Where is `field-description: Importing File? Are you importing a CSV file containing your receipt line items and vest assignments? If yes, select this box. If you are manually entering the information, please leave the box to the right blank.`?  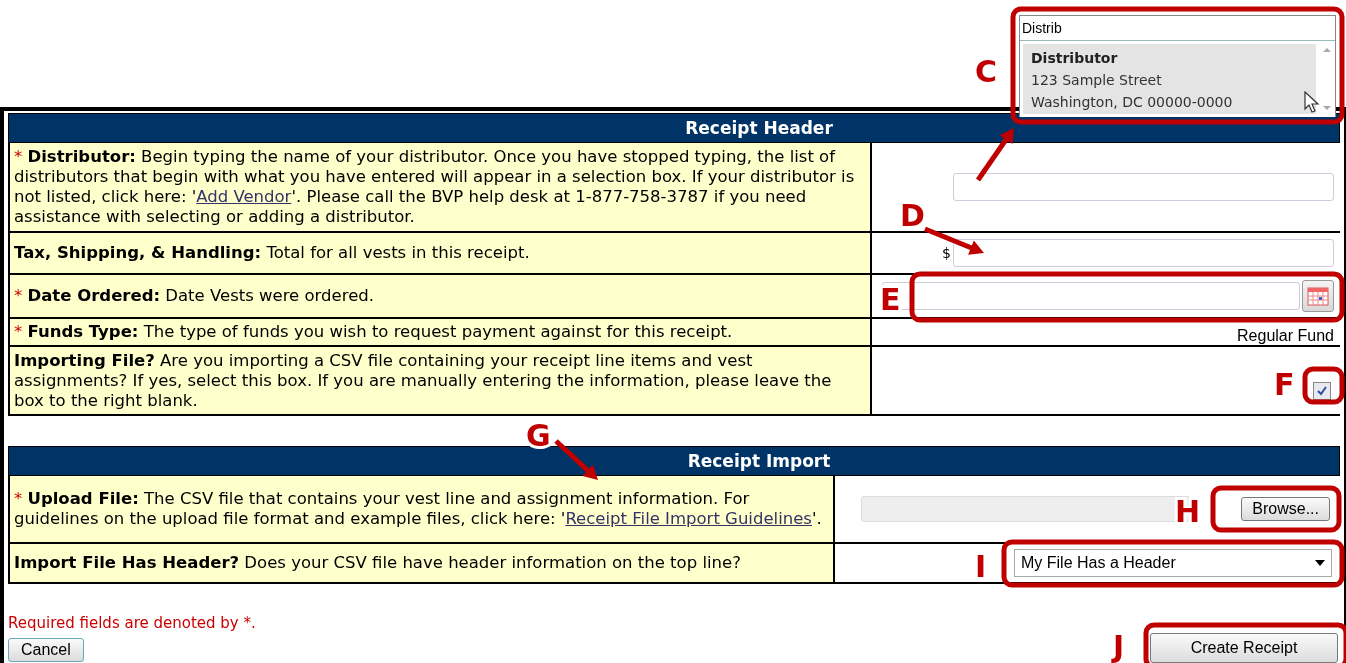
field-description: Importing File? Are you importing a CSV file containing your receipt line items and vest assignments? If yes, select this box. If you are manually entering the information, please leave the box to the right blank. is located at coordinates (423, 380).